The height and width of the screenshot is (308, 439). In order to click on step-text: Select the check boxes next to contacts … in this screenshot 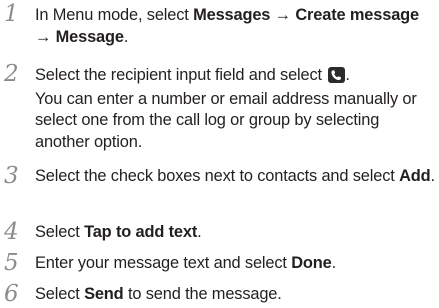, I will do `click(235, 176)`.